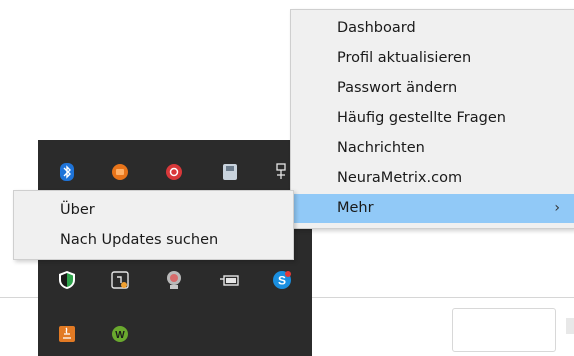 This screenshot has width=574, height=356. Describe the element at coordinates (67, 172) in the screenshot. I see `bluetooth-icon` at that location.